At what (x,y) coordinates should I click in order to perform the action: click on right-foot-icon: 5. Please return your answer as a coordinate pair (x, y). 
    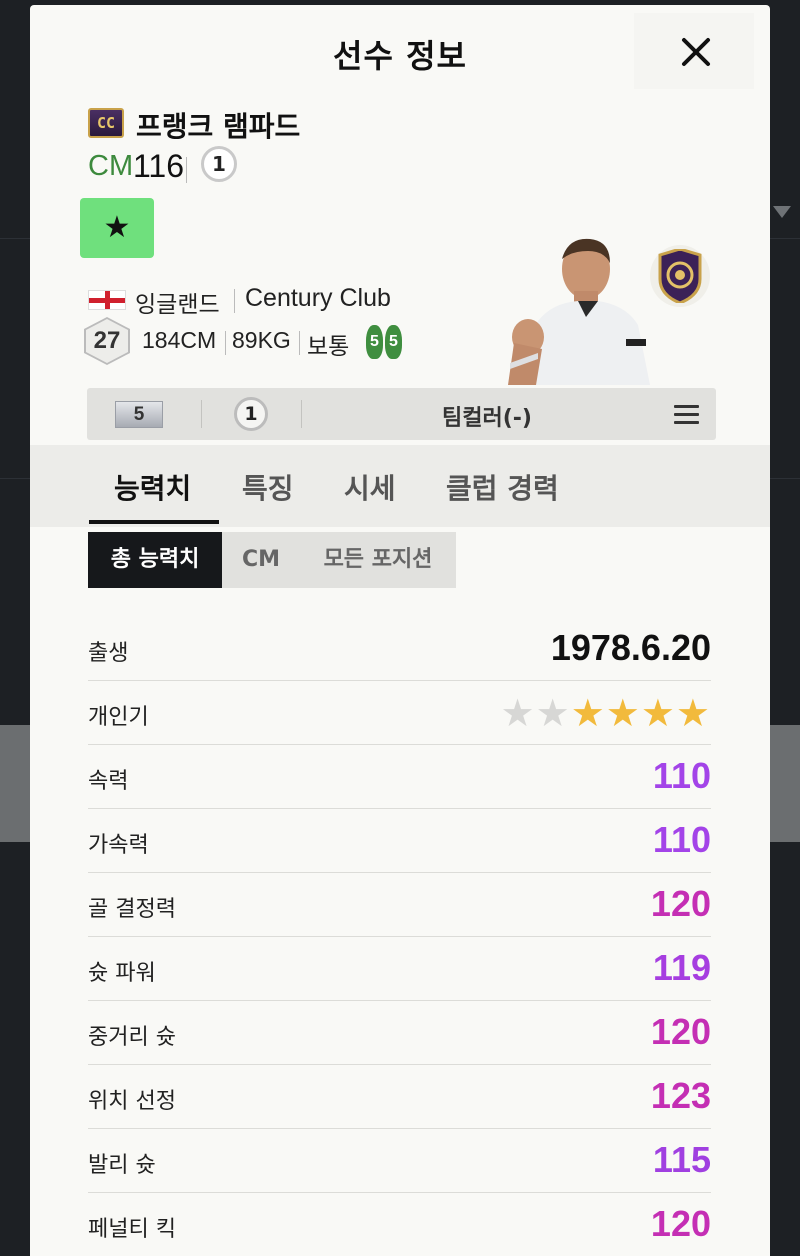
    Looking at the image, I should click on (393, 342).